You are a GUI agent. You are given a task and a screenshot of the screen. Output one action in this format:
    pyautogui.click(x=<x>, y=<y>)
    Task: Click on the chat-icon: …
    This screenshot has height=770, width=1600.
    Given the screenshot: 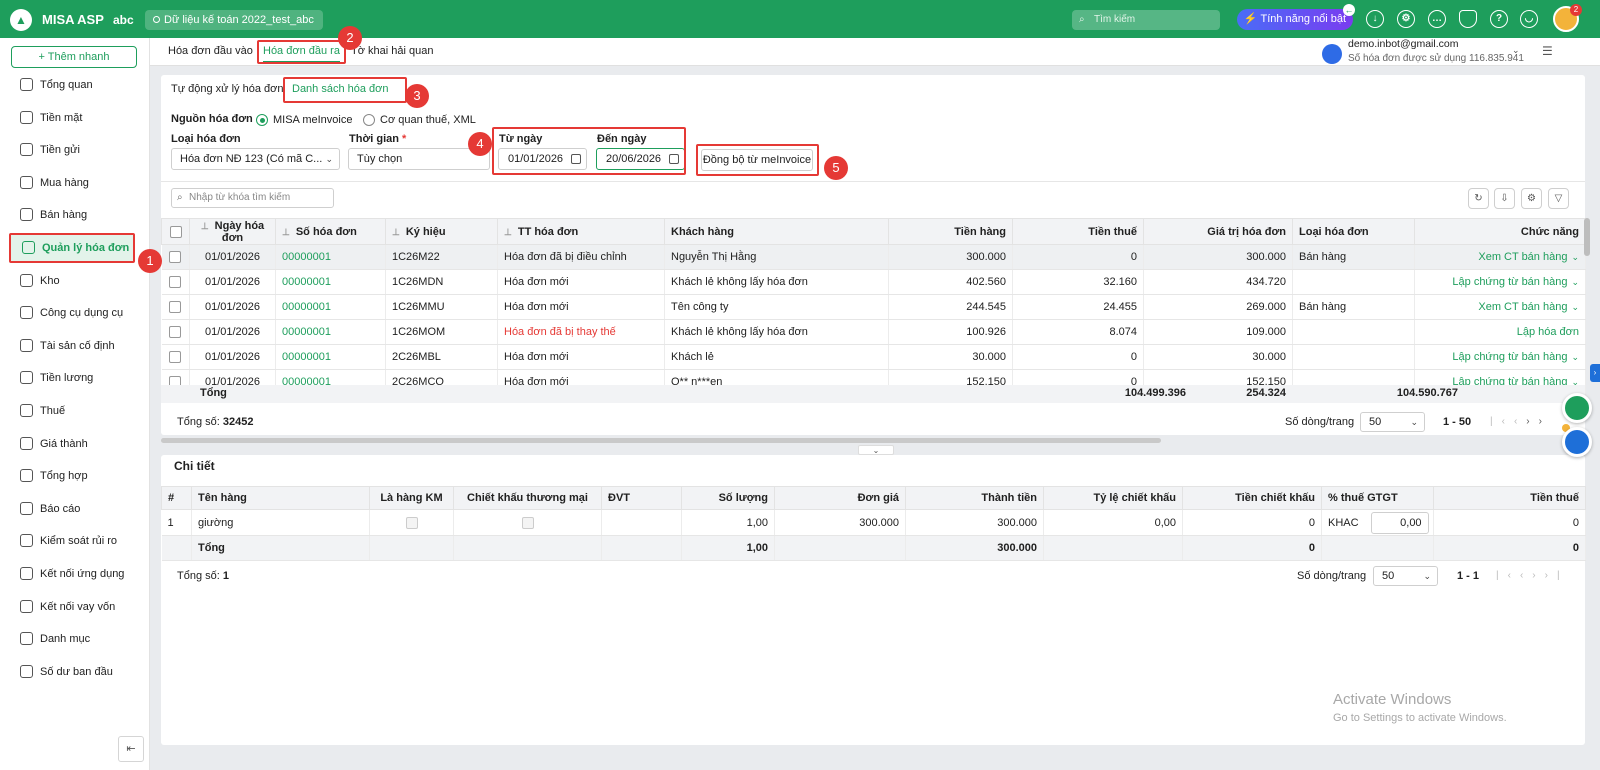 What is the action you would take?
    pyautogui.click(x=1437, y=19)
    